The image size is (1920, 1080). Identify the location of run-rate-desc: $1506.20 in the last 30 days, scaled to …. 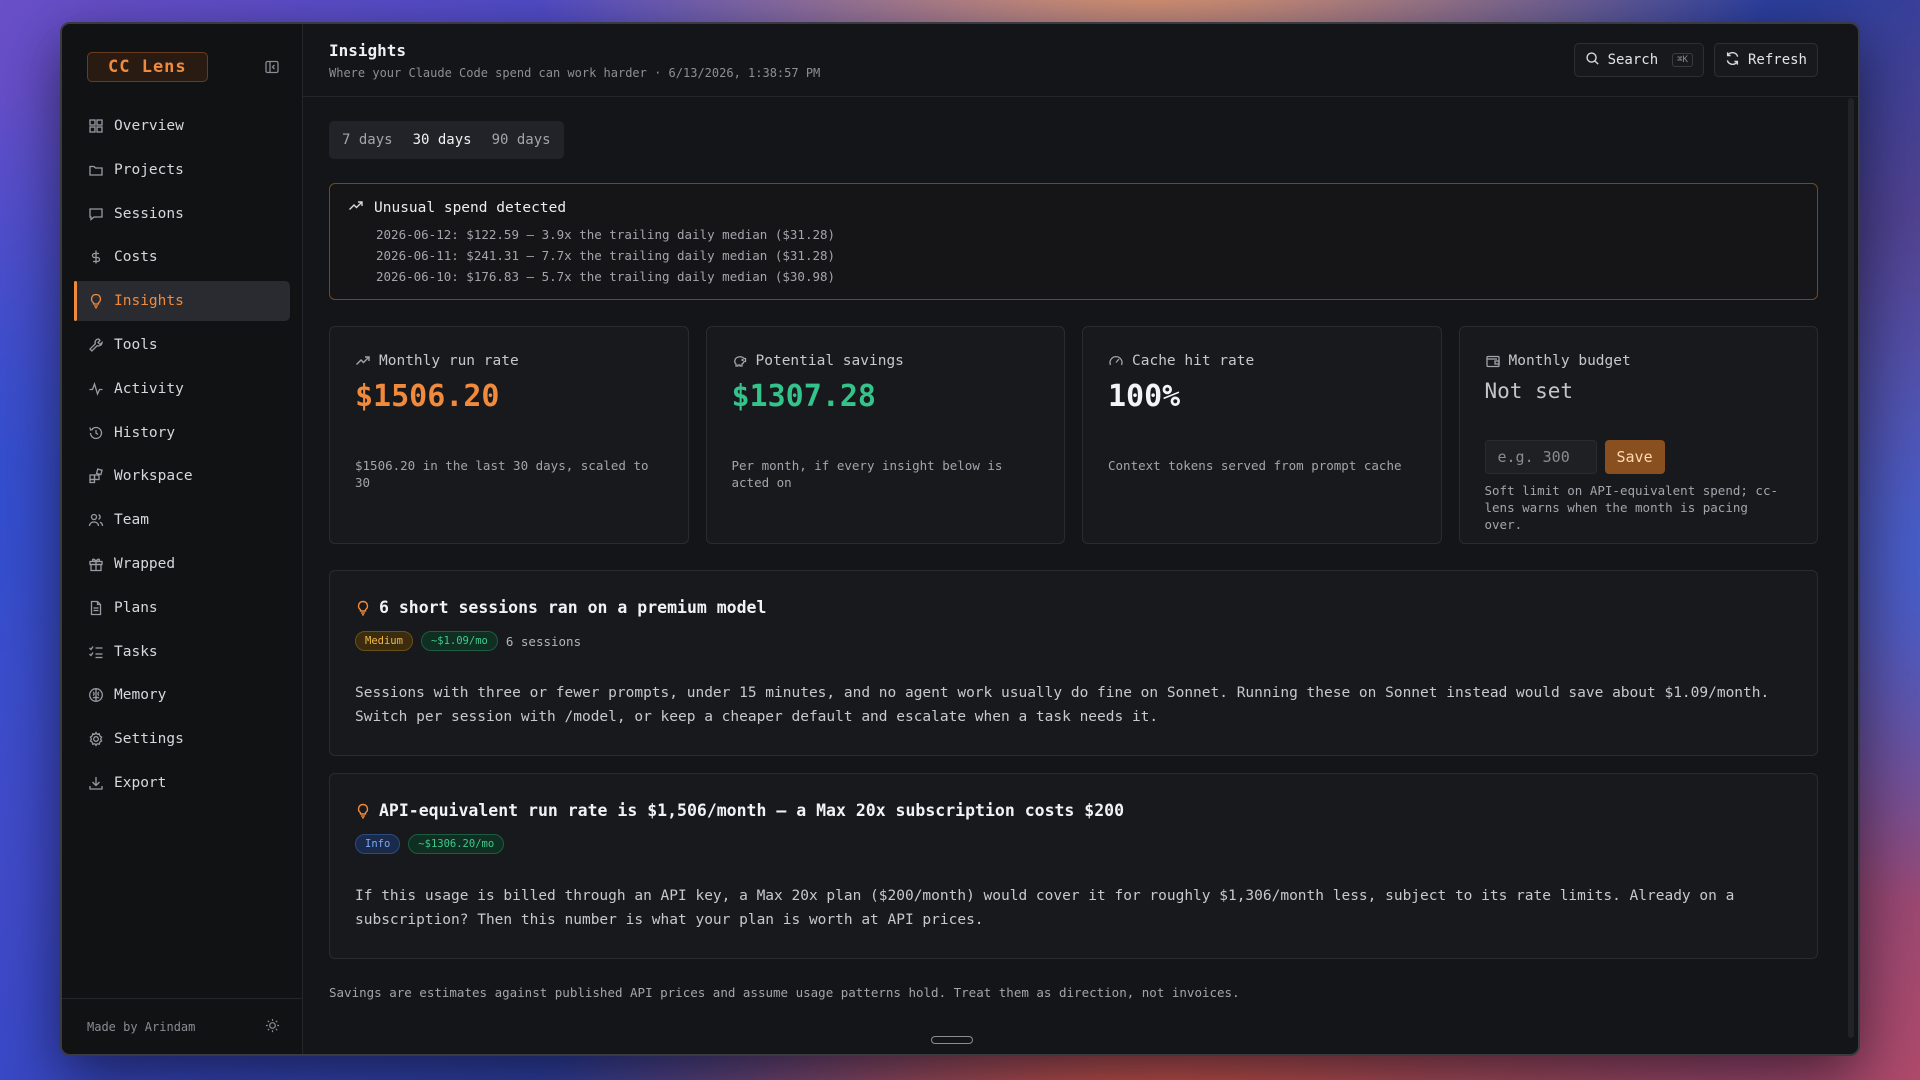
(502, 474).